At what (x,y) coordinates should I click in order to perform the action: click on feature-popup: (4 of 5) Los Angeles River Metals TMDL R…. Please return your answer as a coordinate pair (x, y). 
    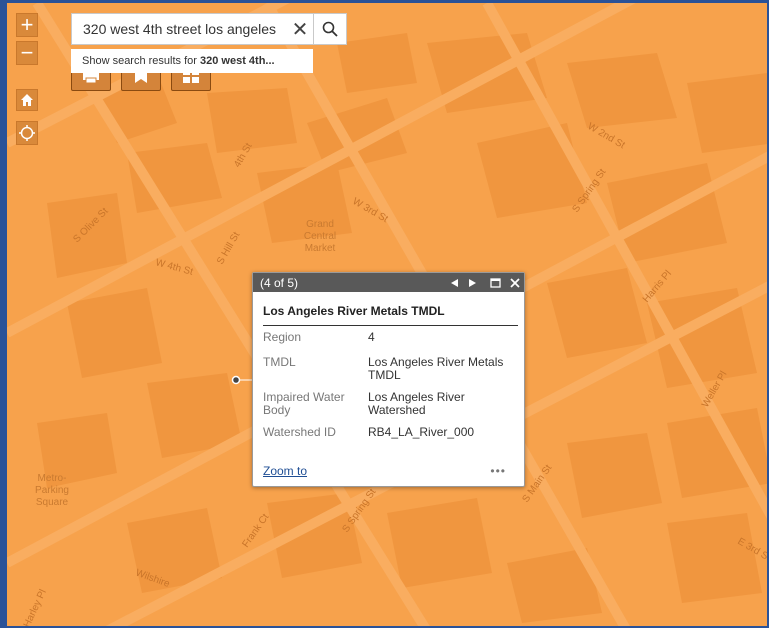
    Looking at the image, I should click on (388, 379).